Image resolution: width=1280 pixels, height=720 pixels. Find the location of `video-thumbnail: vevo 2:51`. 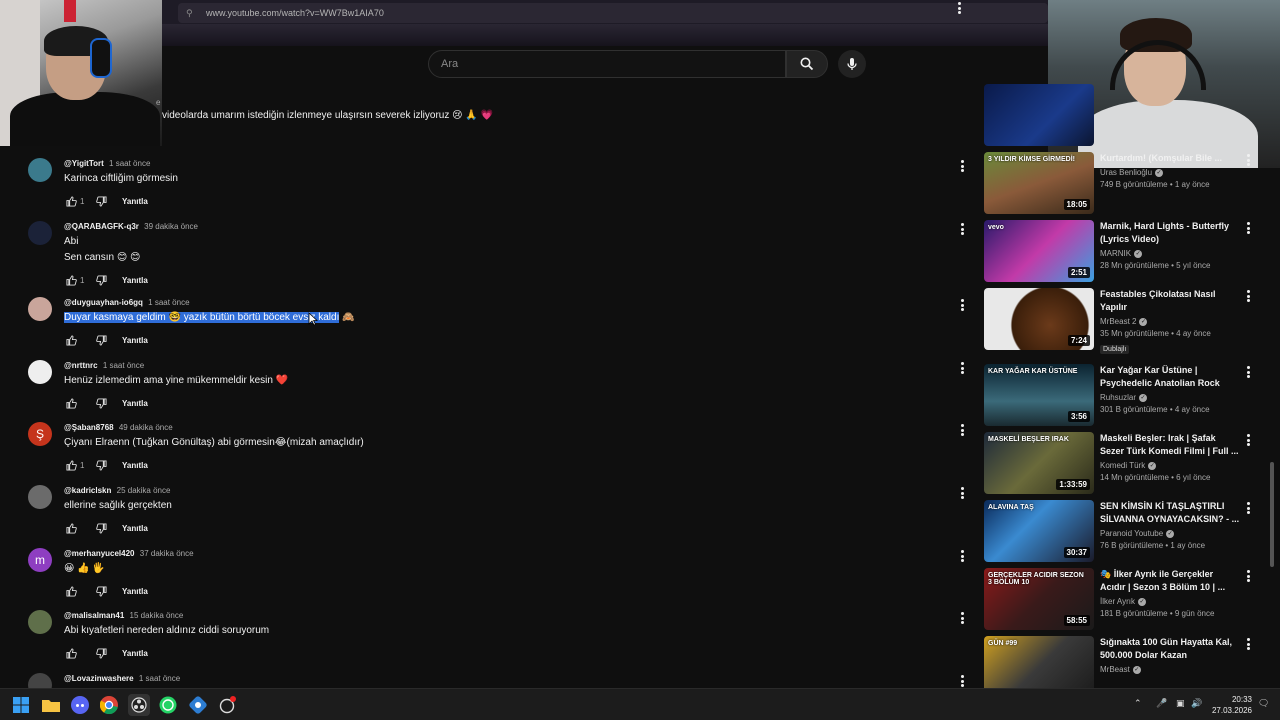

video-thumbnail: vevo 2:51 is located at coordinates (1039, 251).